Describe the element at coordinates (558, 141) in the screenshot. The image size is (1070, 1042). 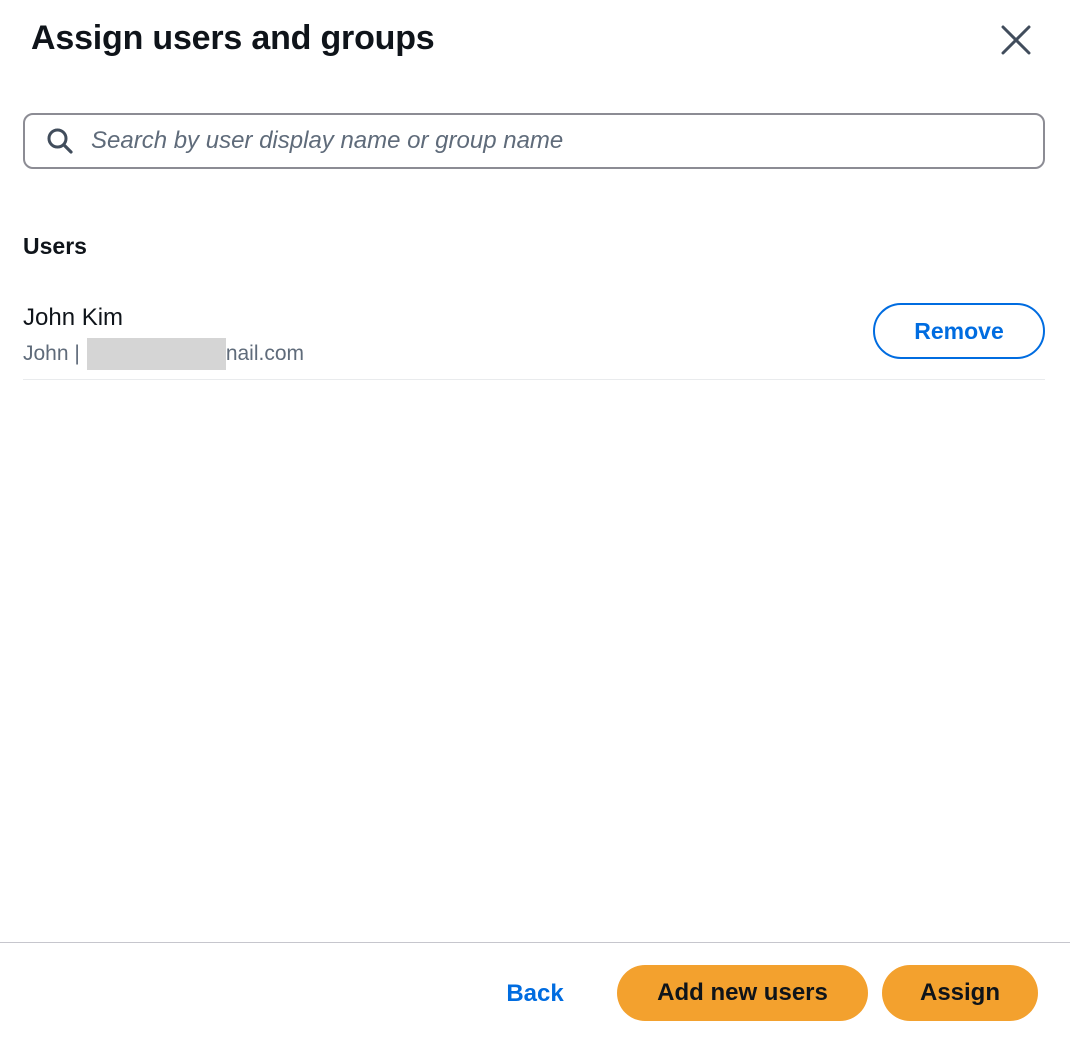
I see `search-input` at that location.